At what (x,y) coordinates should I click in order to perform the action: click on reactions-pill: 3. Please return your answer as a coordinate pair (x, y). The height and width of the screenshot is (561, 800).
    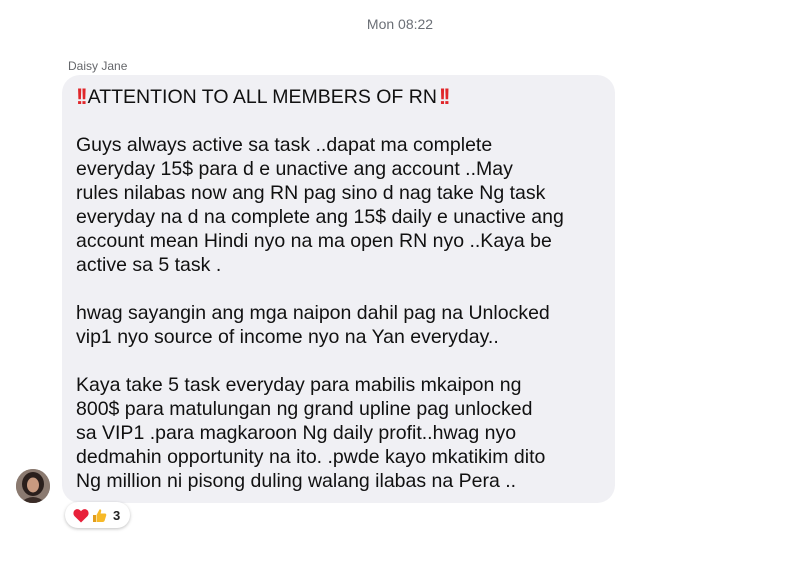
    Looking at the image, I should click on (98, 515).